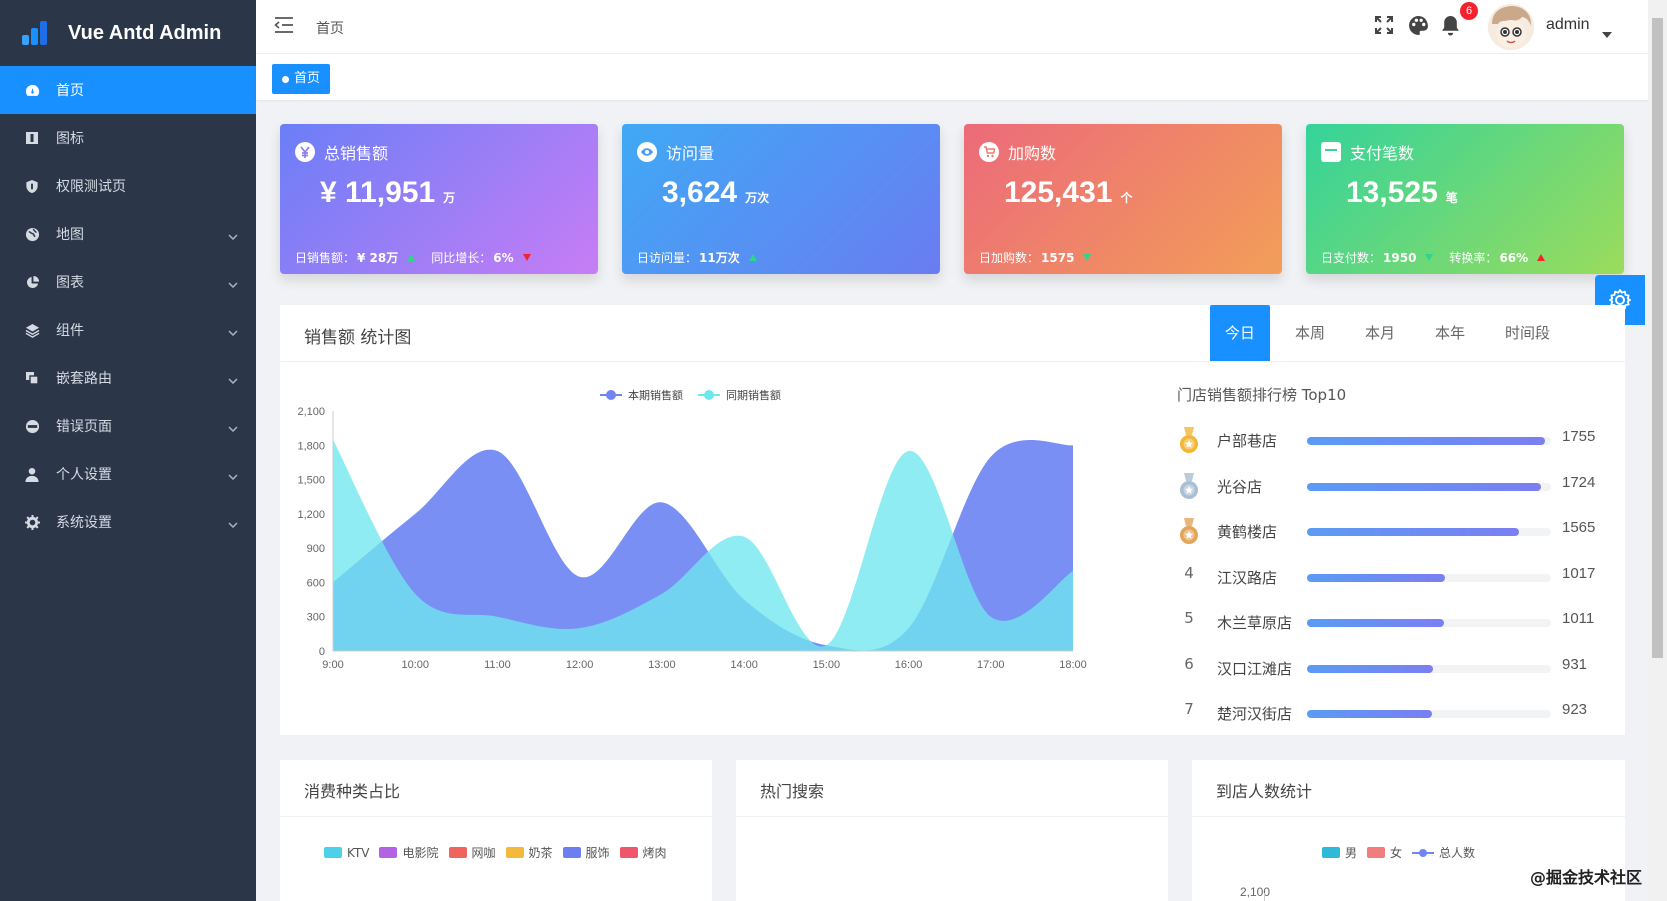  I want to click on tab-range: 时间段, so click(1527, 333).